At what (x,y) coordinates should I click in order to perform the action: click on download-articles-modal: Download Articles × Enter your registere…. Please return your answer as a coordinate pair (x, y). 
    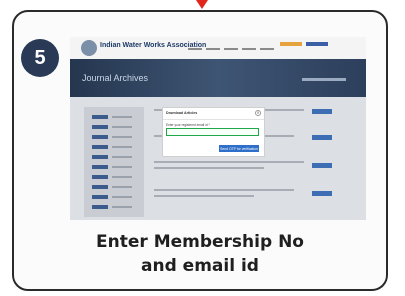
    Looking at the image, I should click on (213, 132).